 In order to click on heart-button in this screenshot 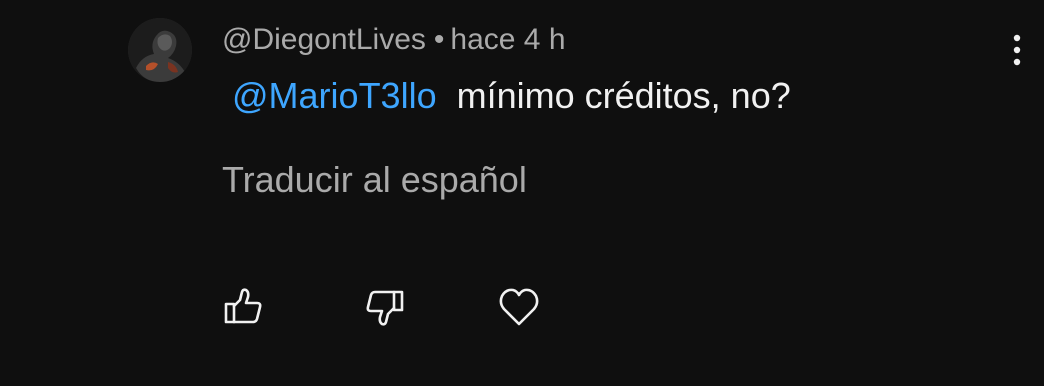, I will do `click(519, 307)`.